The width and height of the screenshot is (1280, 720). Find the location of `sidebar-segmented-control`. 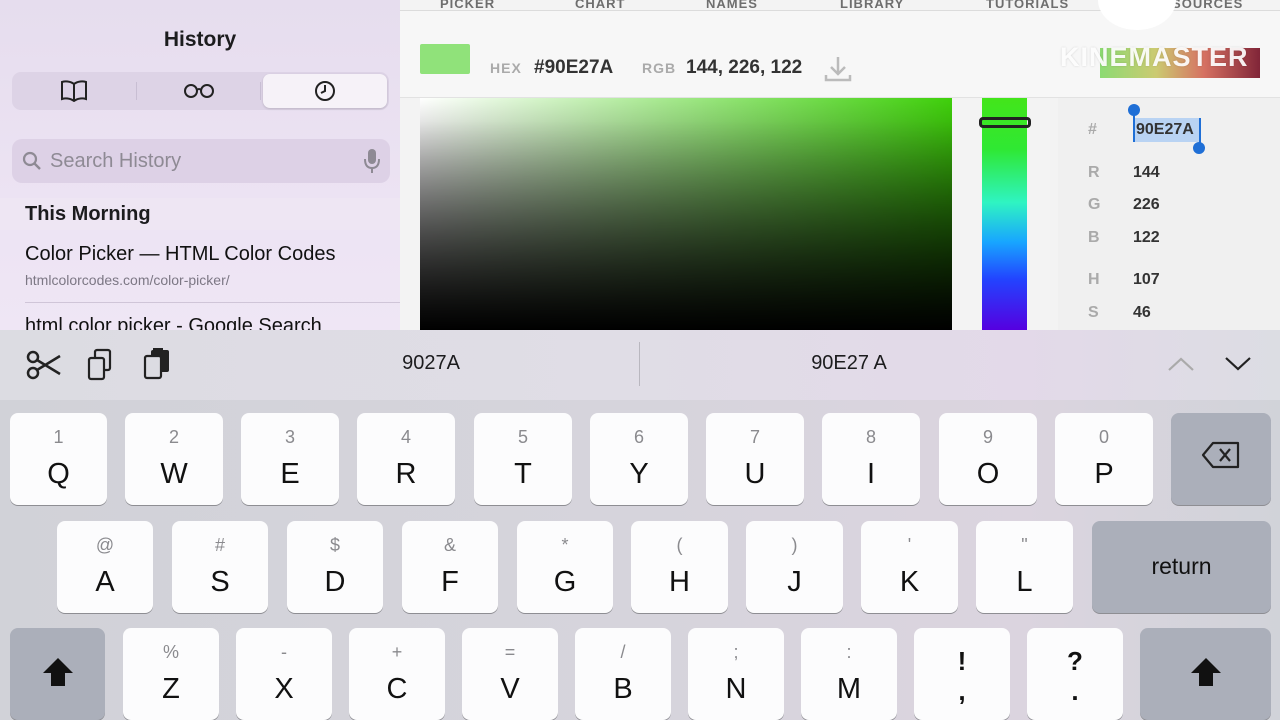

sidebar-segmented-control is located at coordinates (200, 91).